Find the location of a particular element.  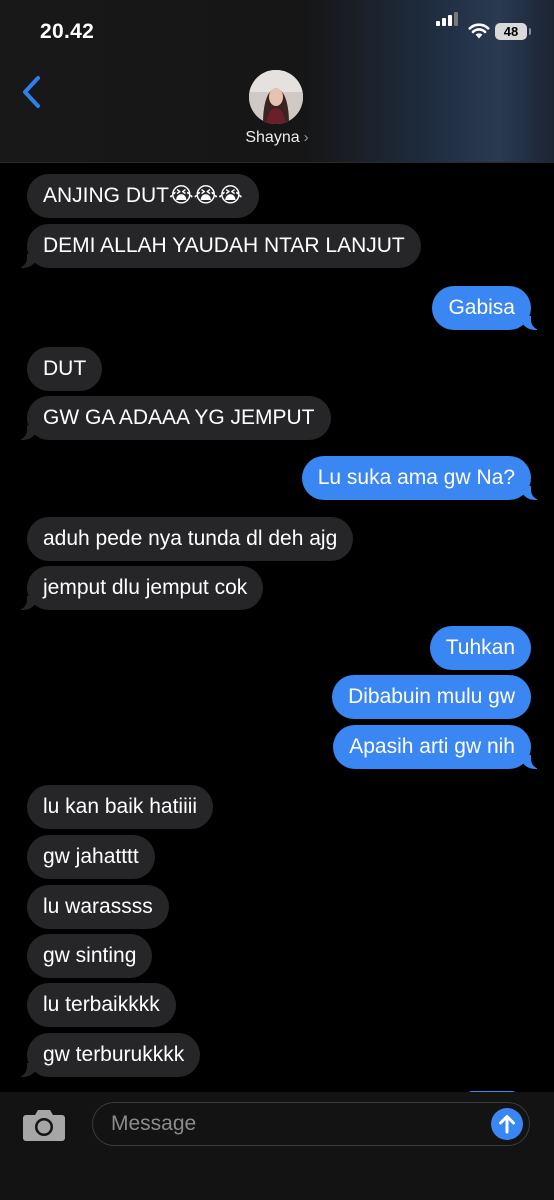

contact-avatar is located at coordinates (276, 97).